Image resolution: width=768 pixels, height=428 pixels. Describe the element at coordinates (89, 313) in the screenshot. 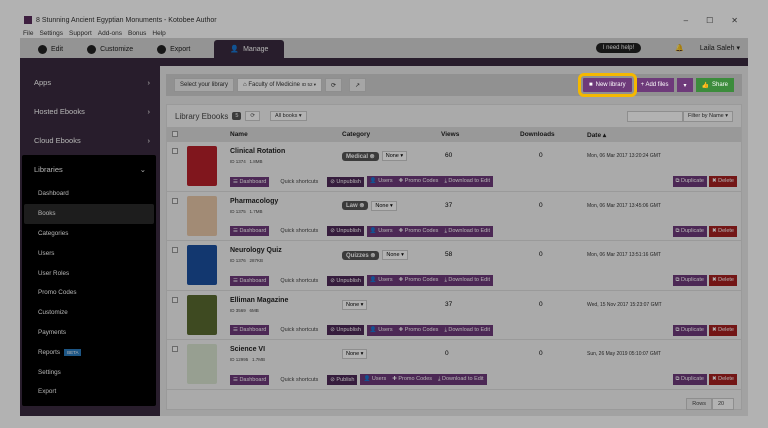

I see `sidebar-sub-customize: Customize` at that location.